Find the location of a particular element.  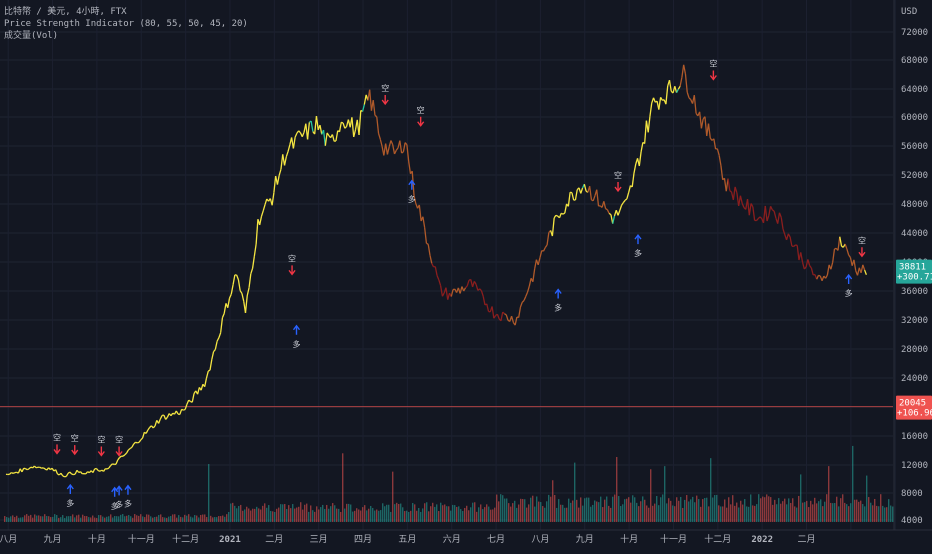

volume-title: 成交量(Vol) is located at coordinates (126, 36).